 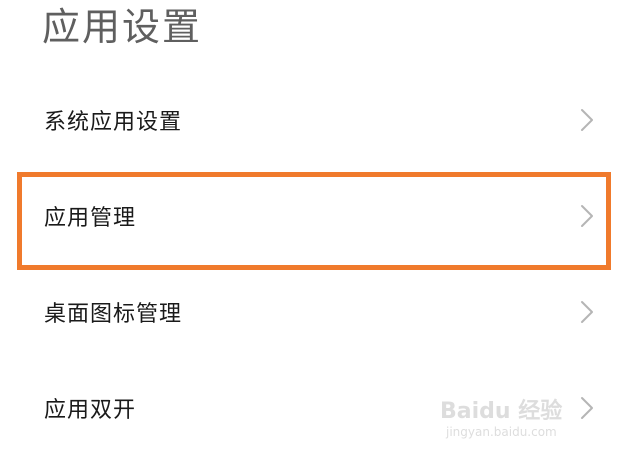 I want to click on settings-item-label: 应用管理, so click(x=90, y=218).